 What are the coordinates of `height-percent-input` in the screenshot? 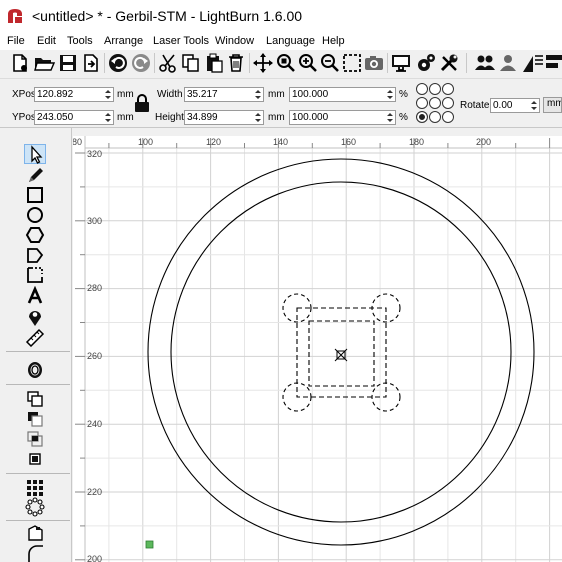 It's located at (342, 117).